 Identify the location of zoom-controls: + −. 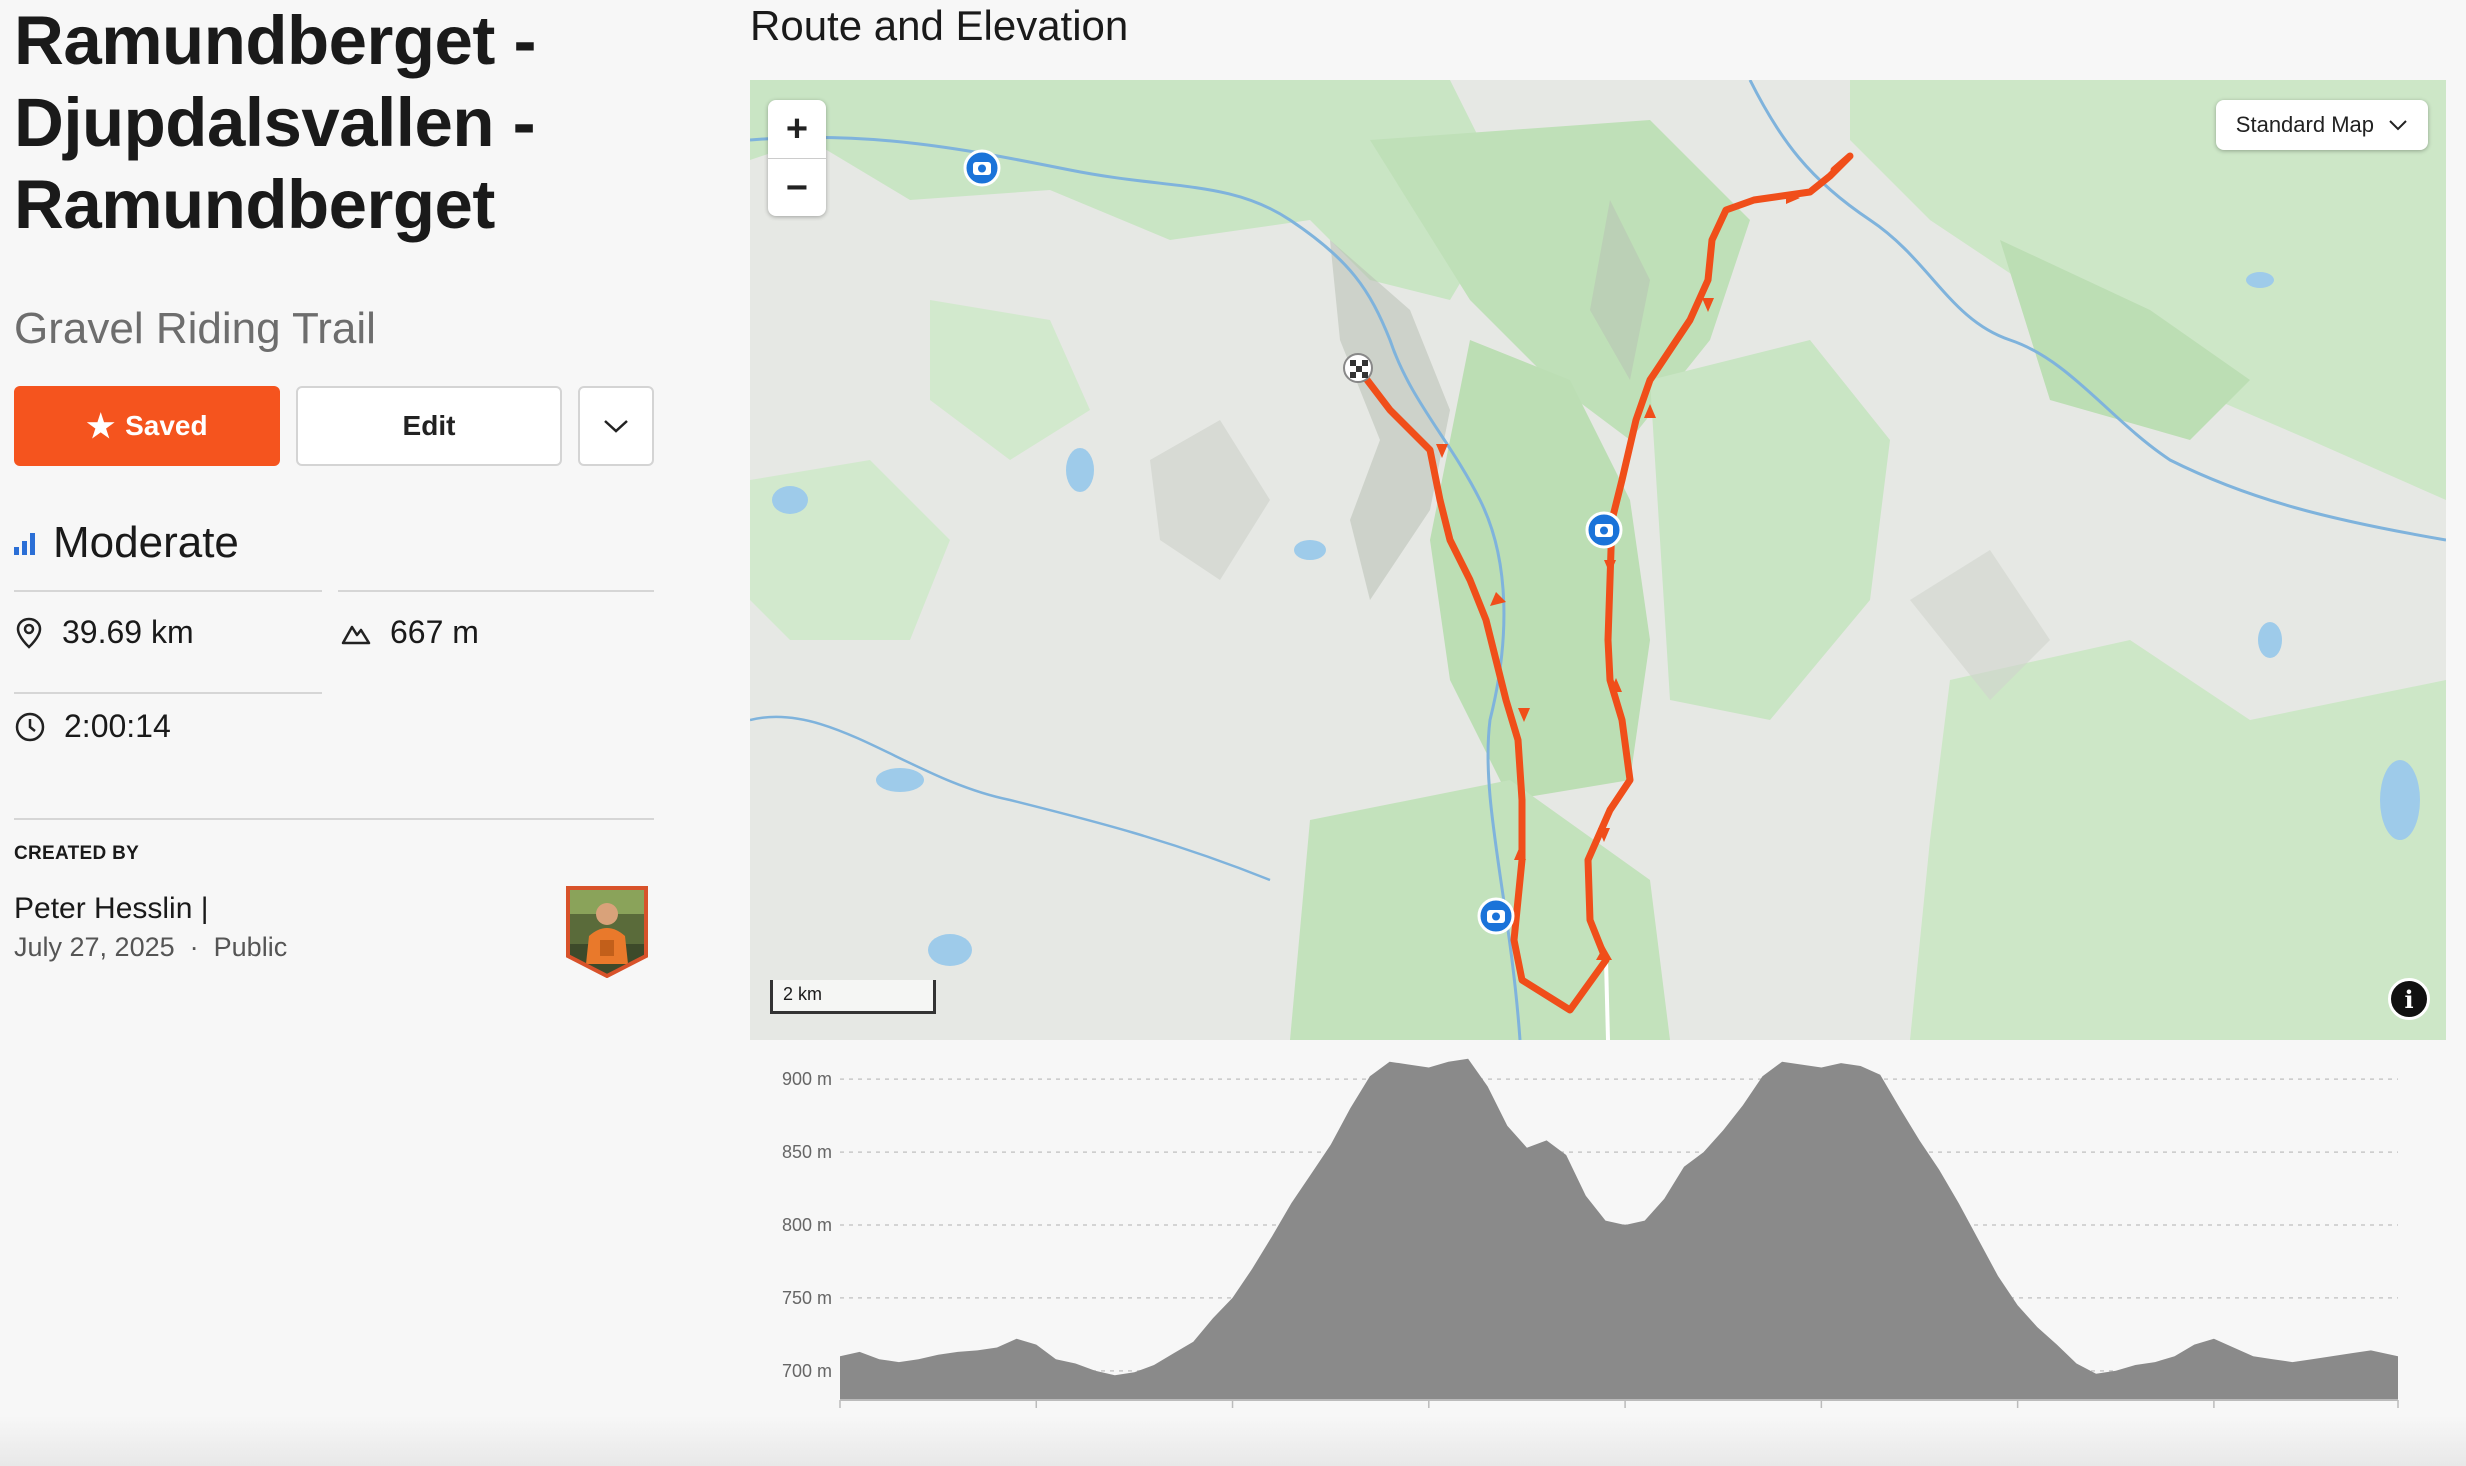
(797, 158).